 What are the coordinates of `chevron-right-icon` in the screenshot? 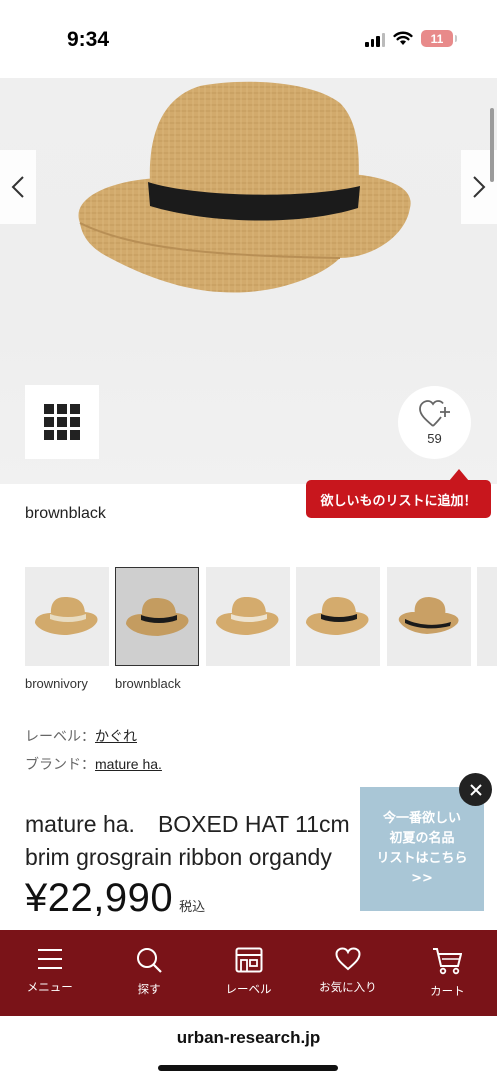 It's located at (479, 187).